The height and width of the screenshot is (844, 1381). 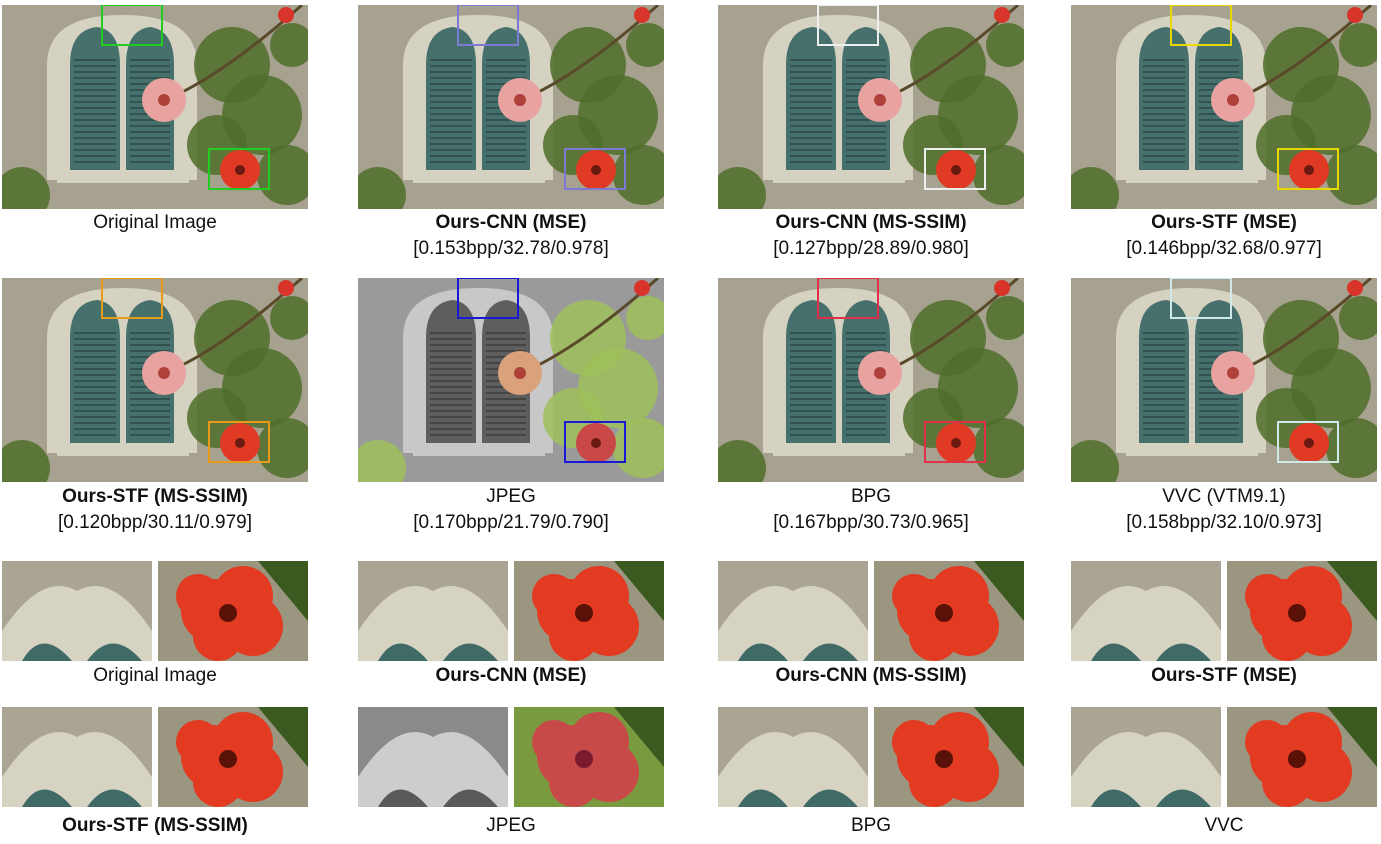 What do you see at coordinates (511, 236) in the screenshot?
I see `panel-caption: Ours-CNN (MSE) [0.153bpp/32.78/0.978]` at bounding box center [511, 236].